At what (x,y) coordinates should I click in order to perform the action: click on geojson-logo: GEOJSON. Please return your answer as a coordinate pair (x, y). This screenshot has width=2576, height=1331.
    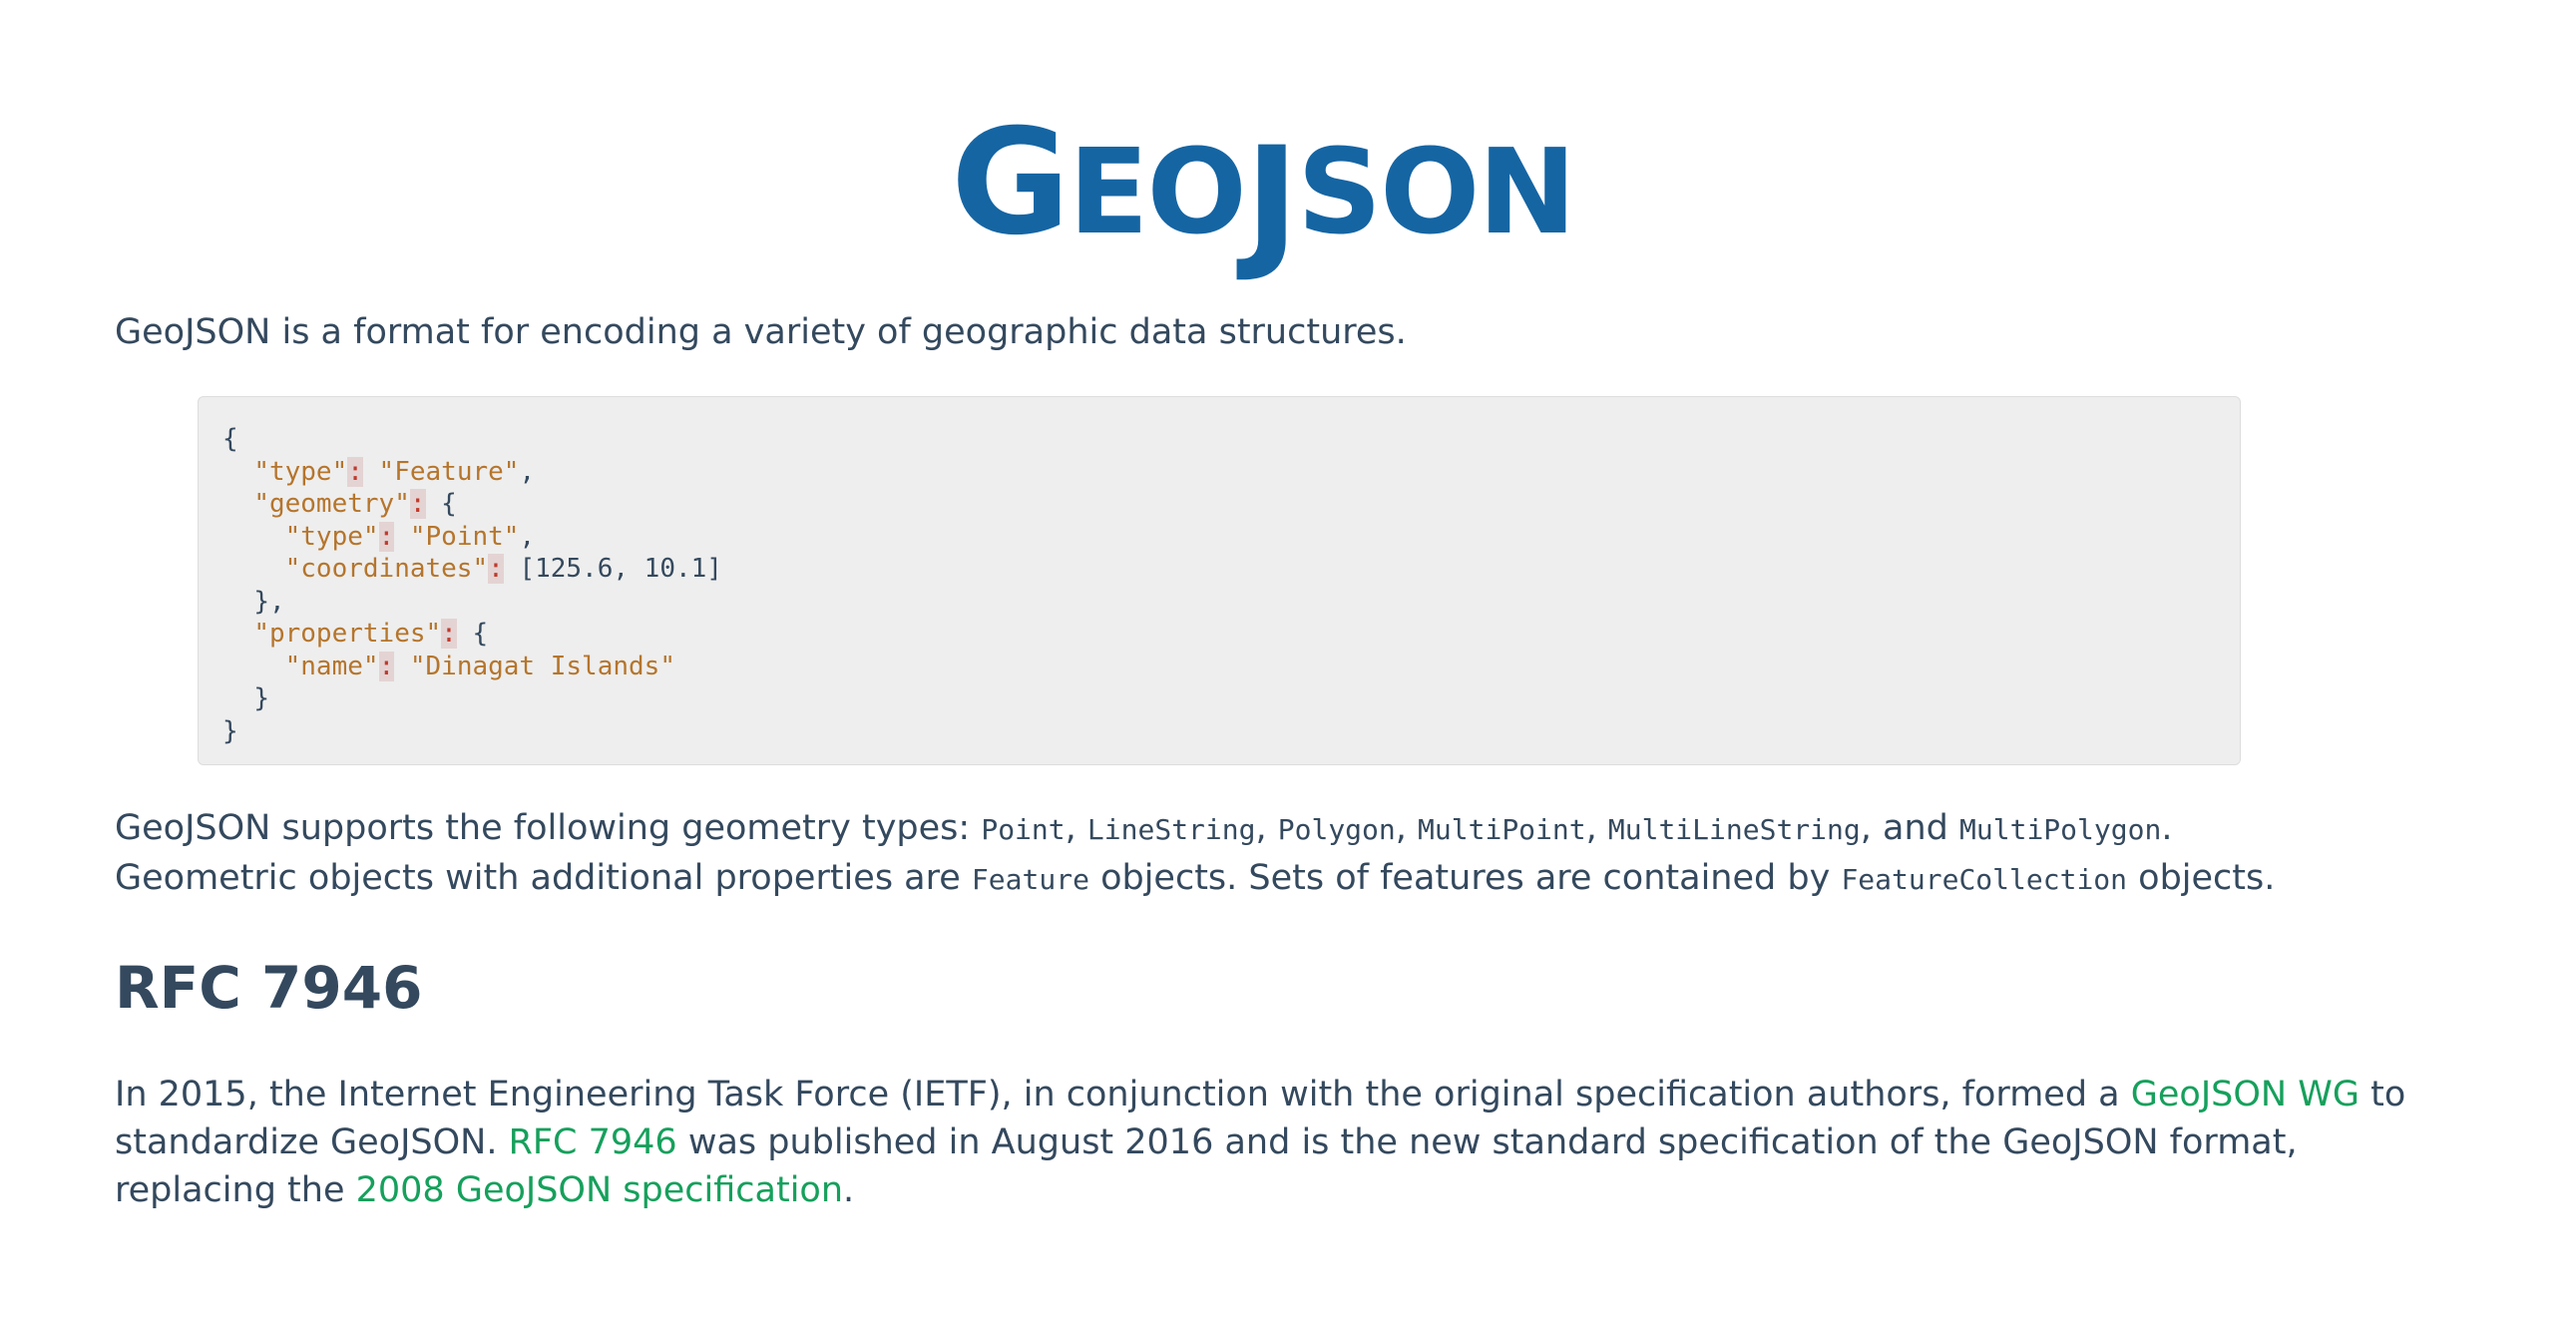
    Looking at the image, I should click on (1263, 191).